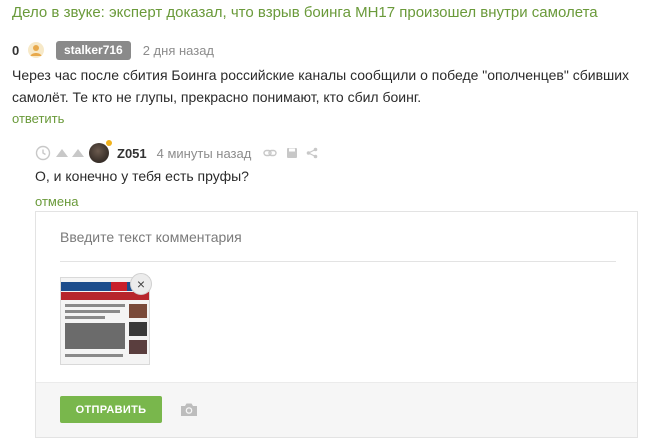  Describe the element at coordinates (119, 286) in the screenshot. I see `thumbnail-logo` at that location.